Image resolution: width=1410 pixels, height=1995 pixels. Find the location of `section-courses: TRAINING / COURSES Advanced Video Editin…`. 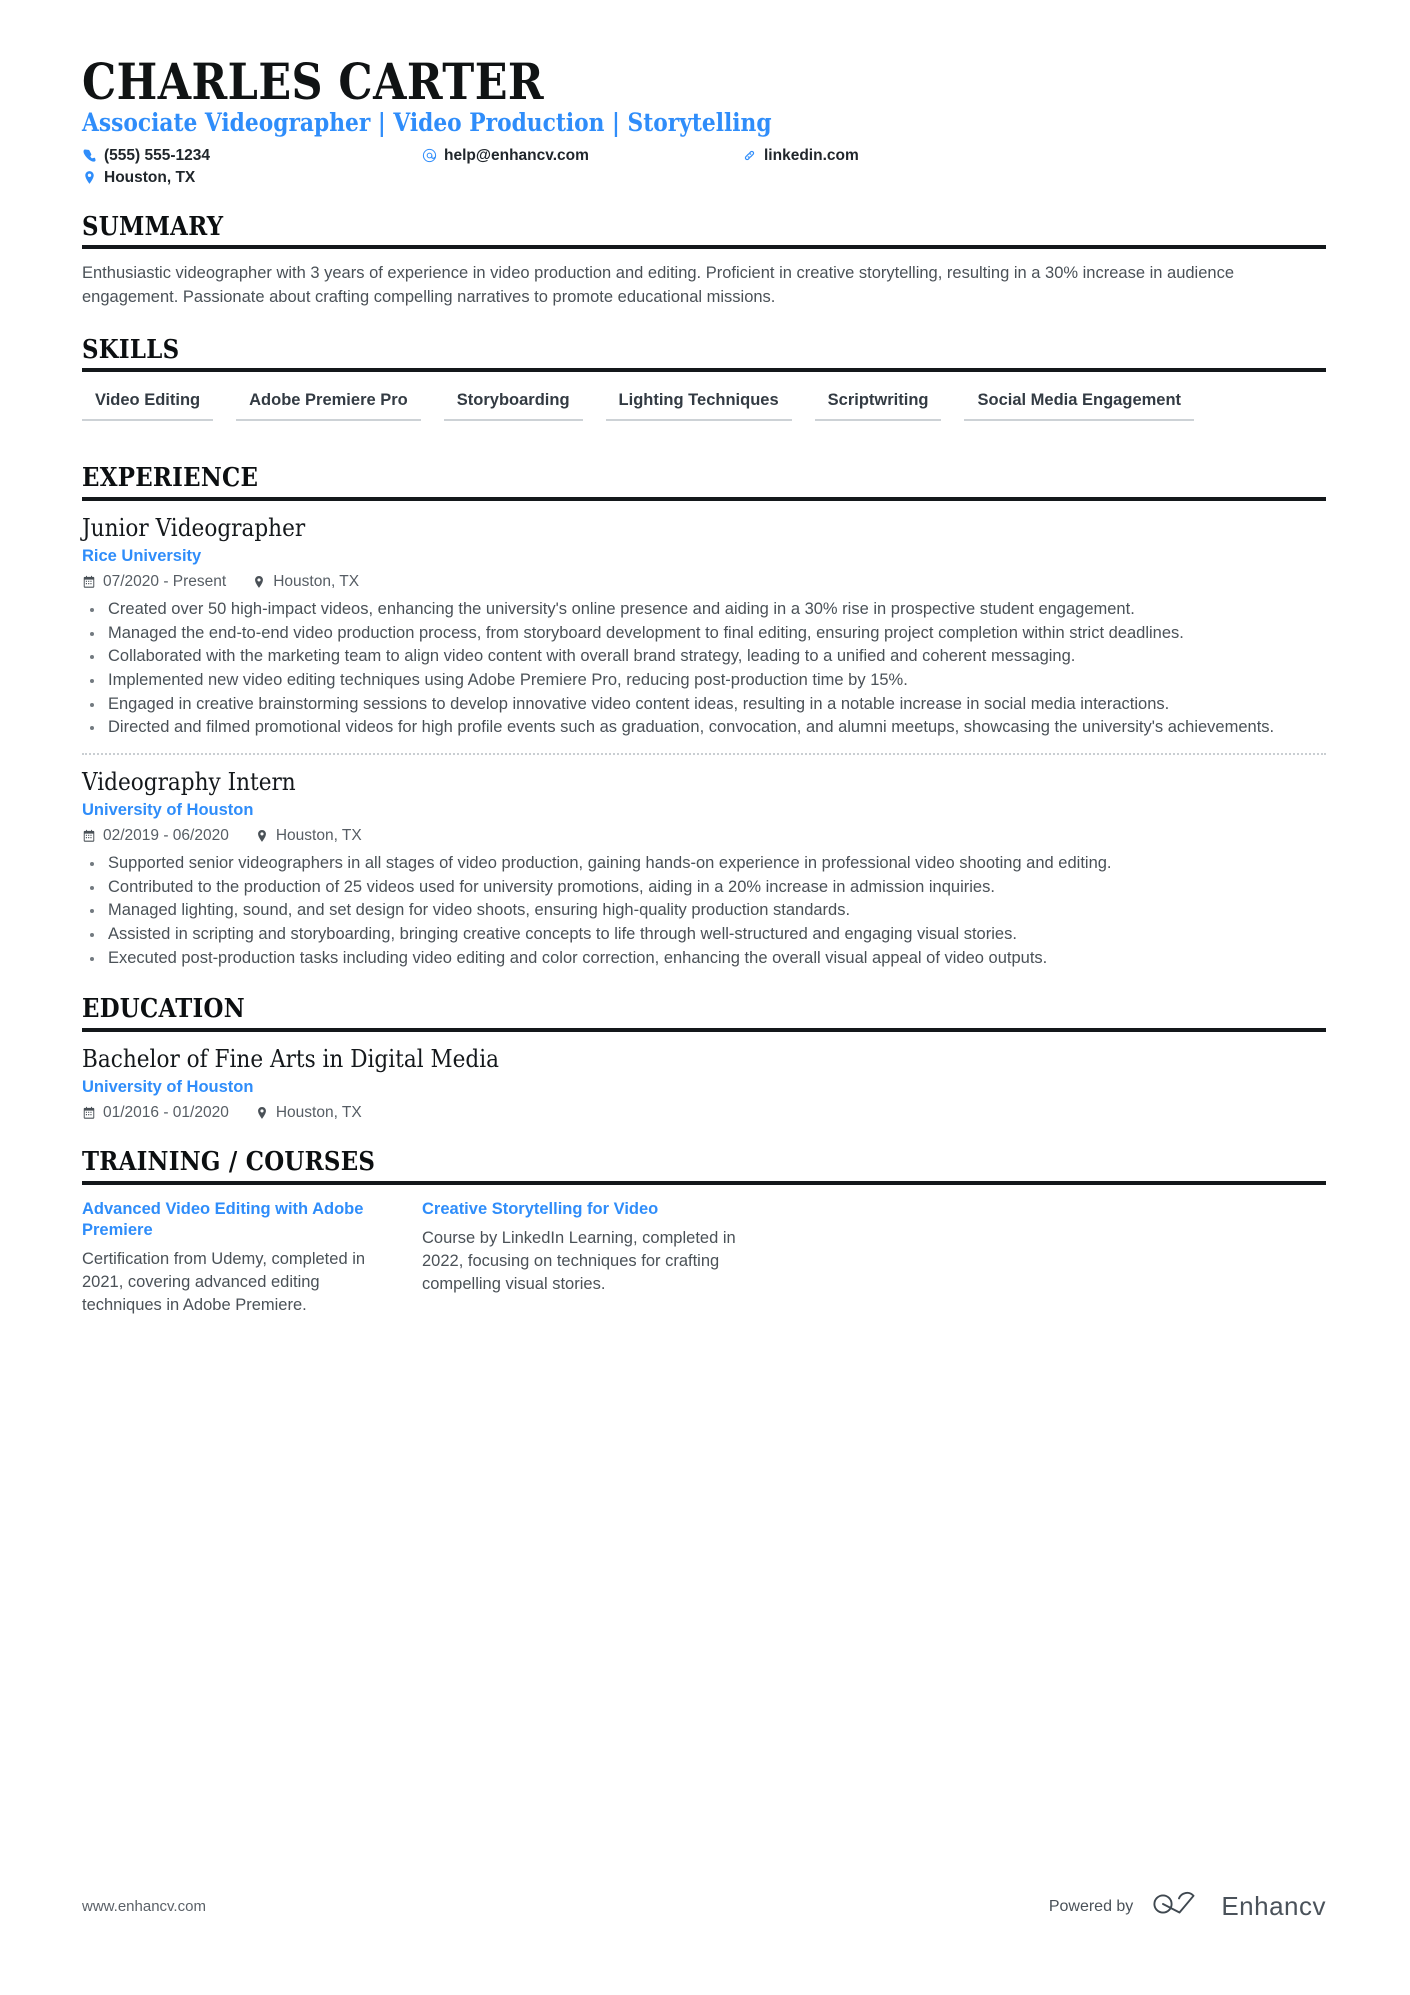

section-courses: TRAINING / COURSES Advanced Video Editin… is located at coordinates (704, 1232).